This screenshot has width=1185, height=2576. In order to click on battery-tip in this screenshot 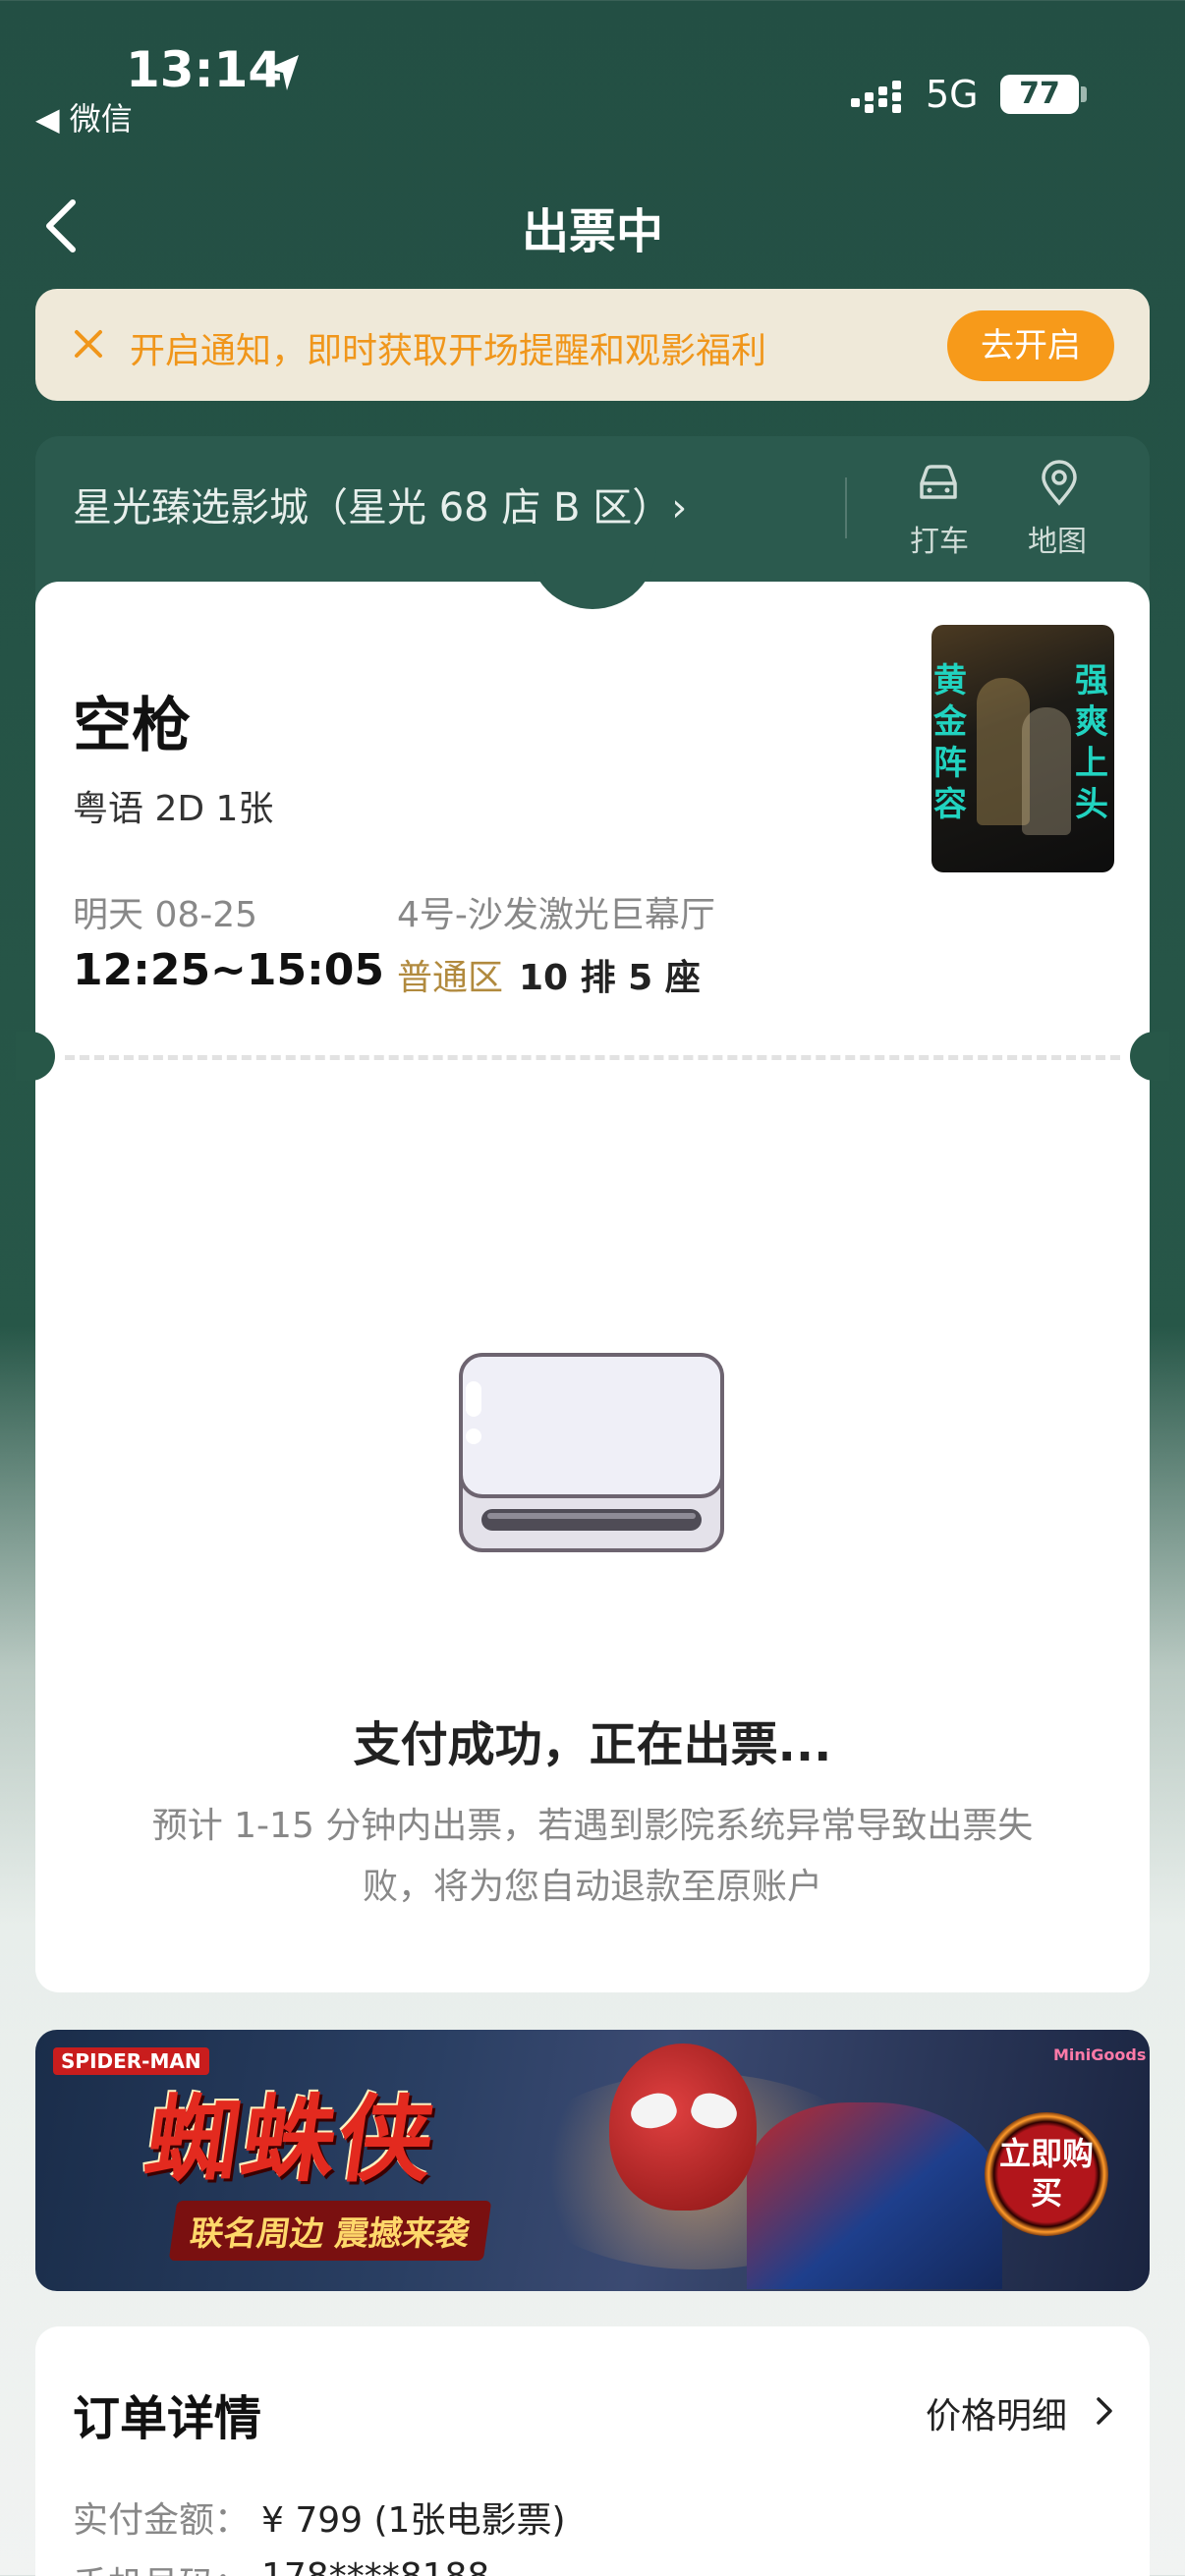, I will do `click(1084, 94)`.